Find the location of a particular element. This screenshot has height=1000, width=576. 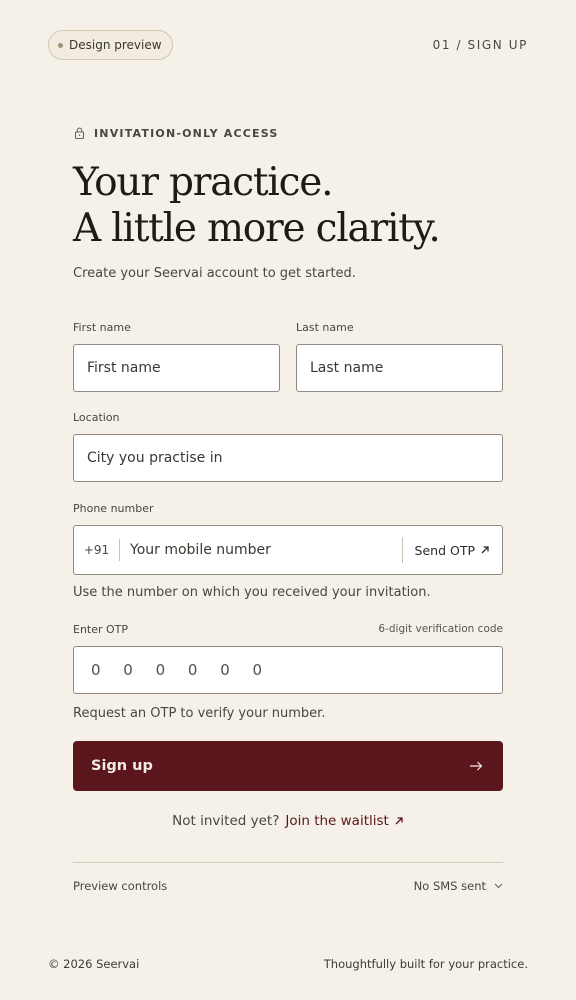

preview-controls: Preview controls No SMS sent is located at coordinates (288, 886).